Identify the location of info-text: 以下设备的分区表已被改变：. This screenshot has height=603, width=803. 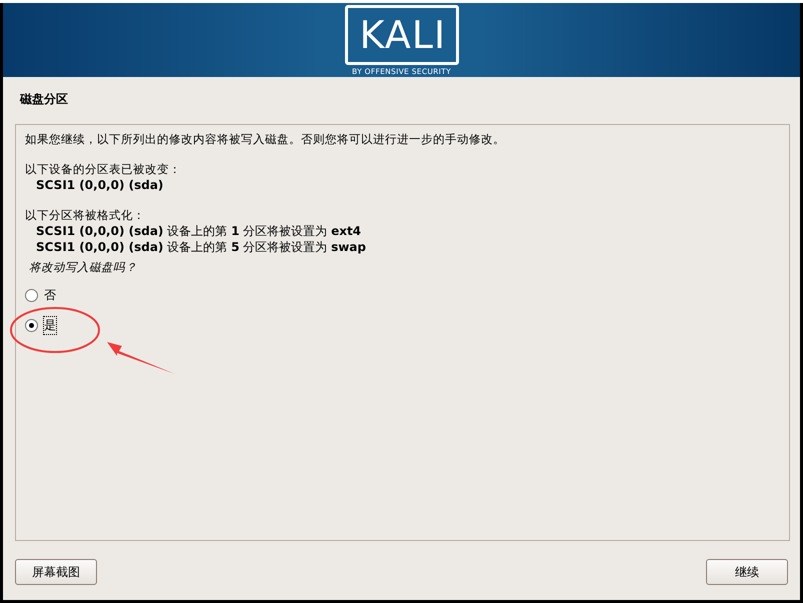
(103, 169).